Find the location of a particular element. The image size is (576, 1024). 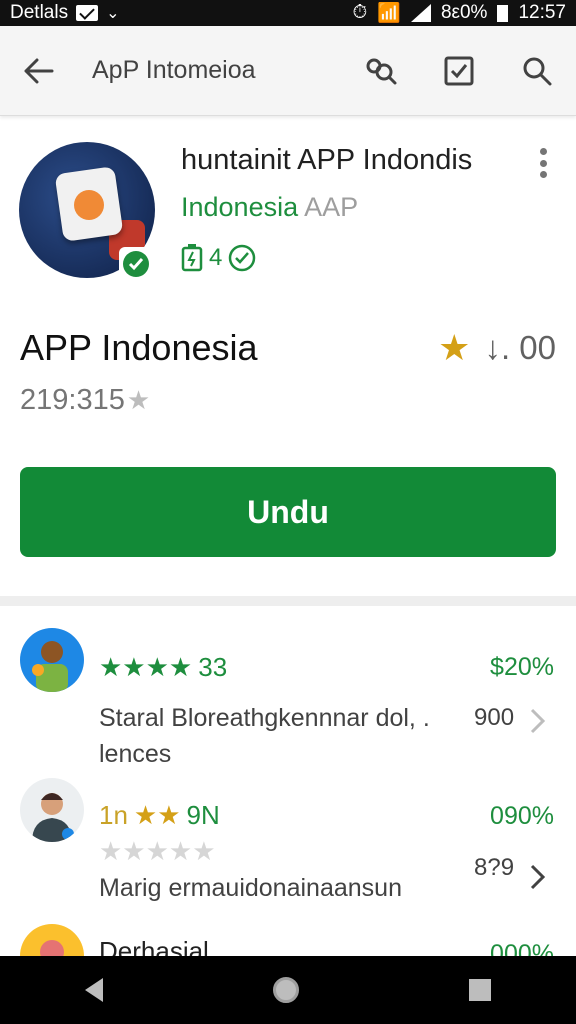

review-stars: ★★★★ 33 is located at coordinates (163, 667).